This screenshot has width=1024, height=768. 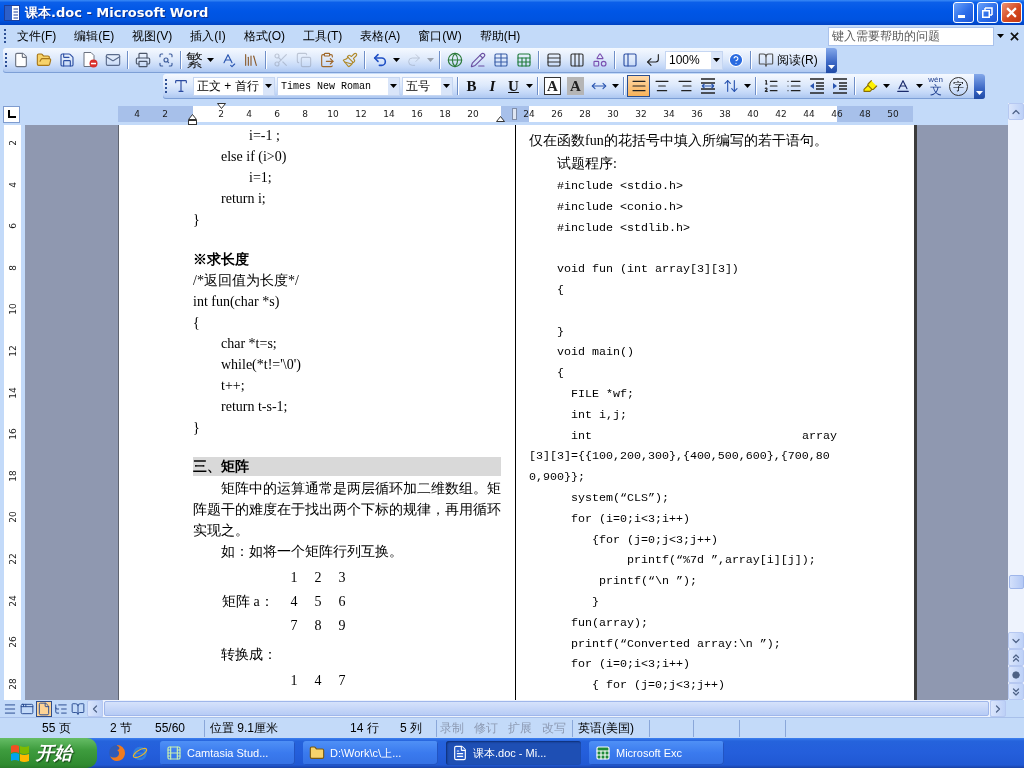 I want to click on previous-page-button, so click(x=1016, y=657).